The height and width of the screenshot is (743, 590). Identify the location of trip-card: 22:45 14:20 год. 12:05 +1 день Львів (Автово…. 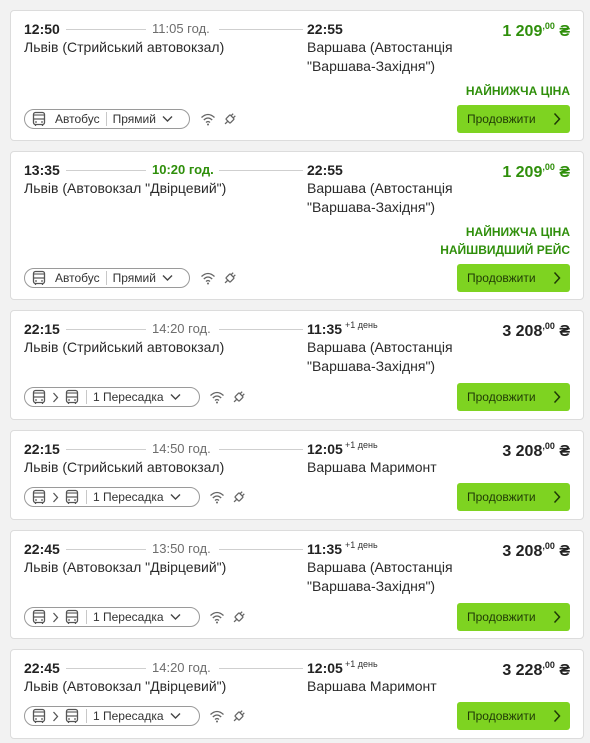
(297, 694).